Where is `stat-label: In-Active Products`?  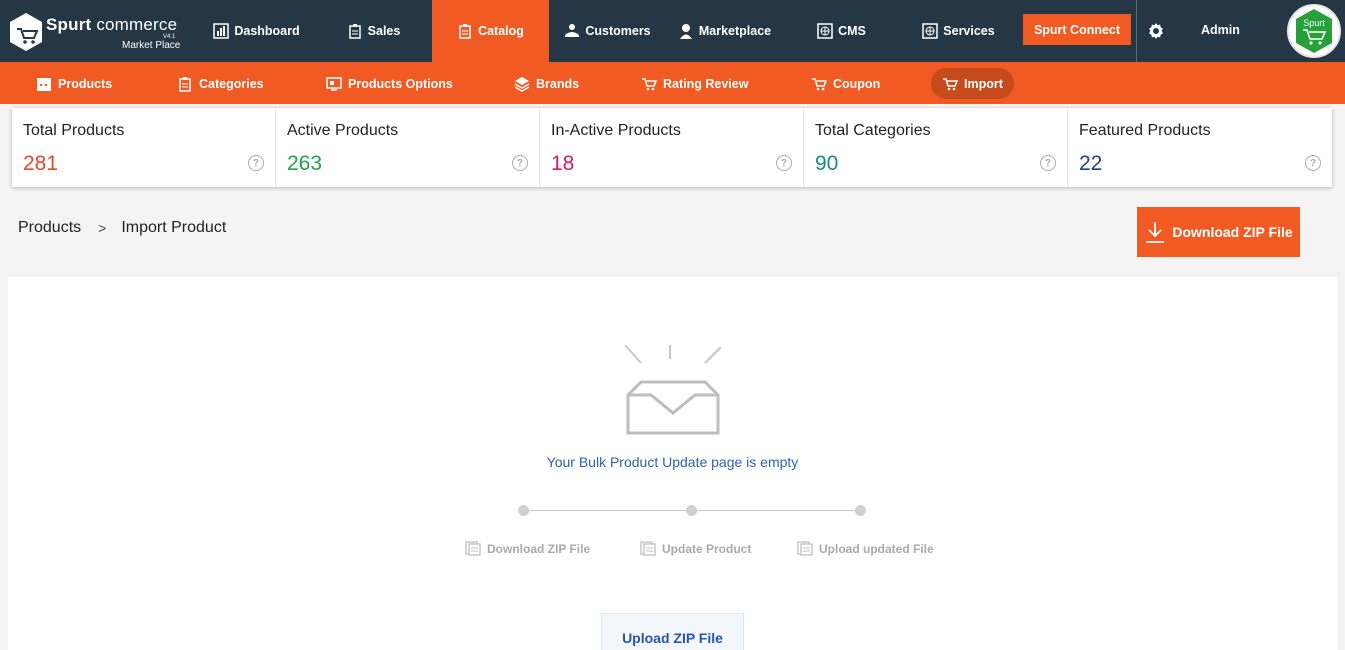 stat-label: In-Active Products is located at coordinates (616, 130).